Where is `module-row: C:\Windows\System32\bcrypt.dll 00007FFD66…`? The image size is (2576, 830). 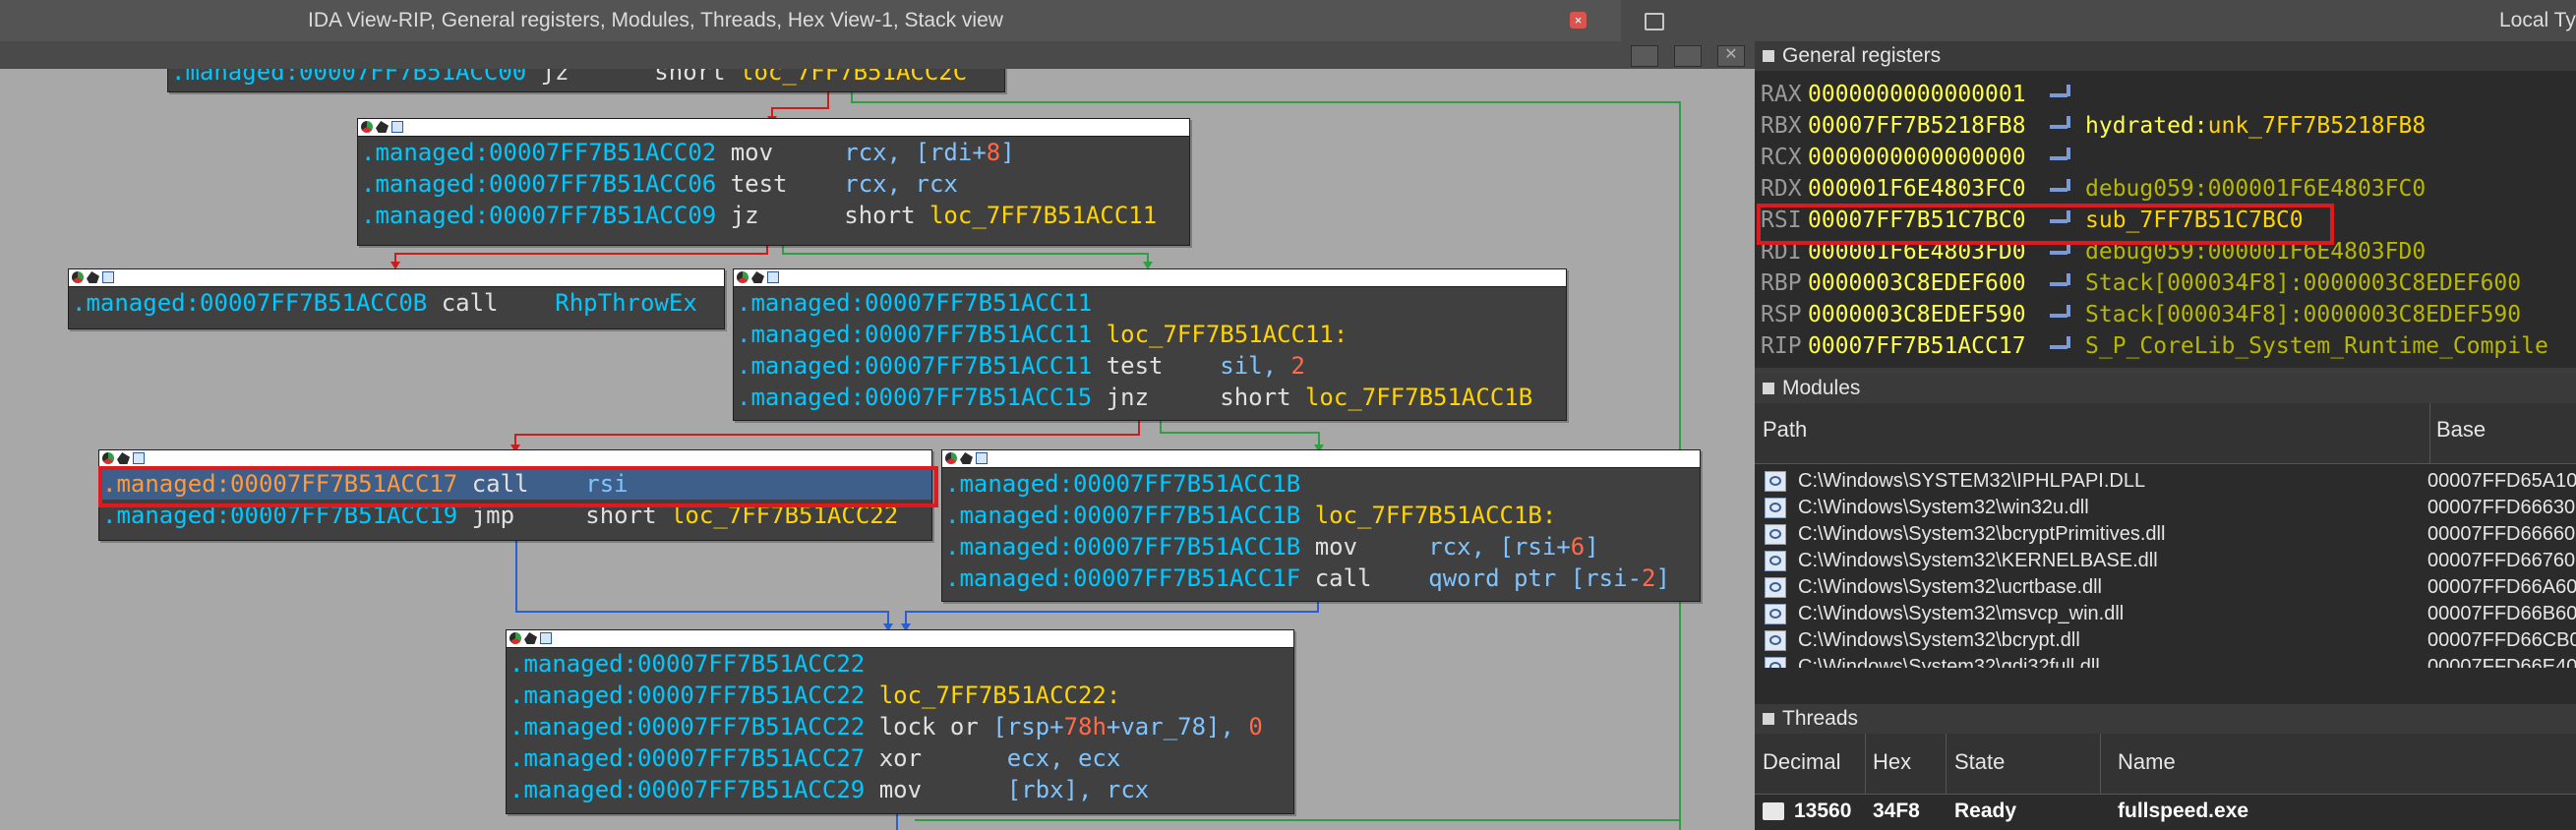
module-row: C:\Windows\System32\bcrypt.dll 00007FFD66… is located at coordinates (2165, 640).